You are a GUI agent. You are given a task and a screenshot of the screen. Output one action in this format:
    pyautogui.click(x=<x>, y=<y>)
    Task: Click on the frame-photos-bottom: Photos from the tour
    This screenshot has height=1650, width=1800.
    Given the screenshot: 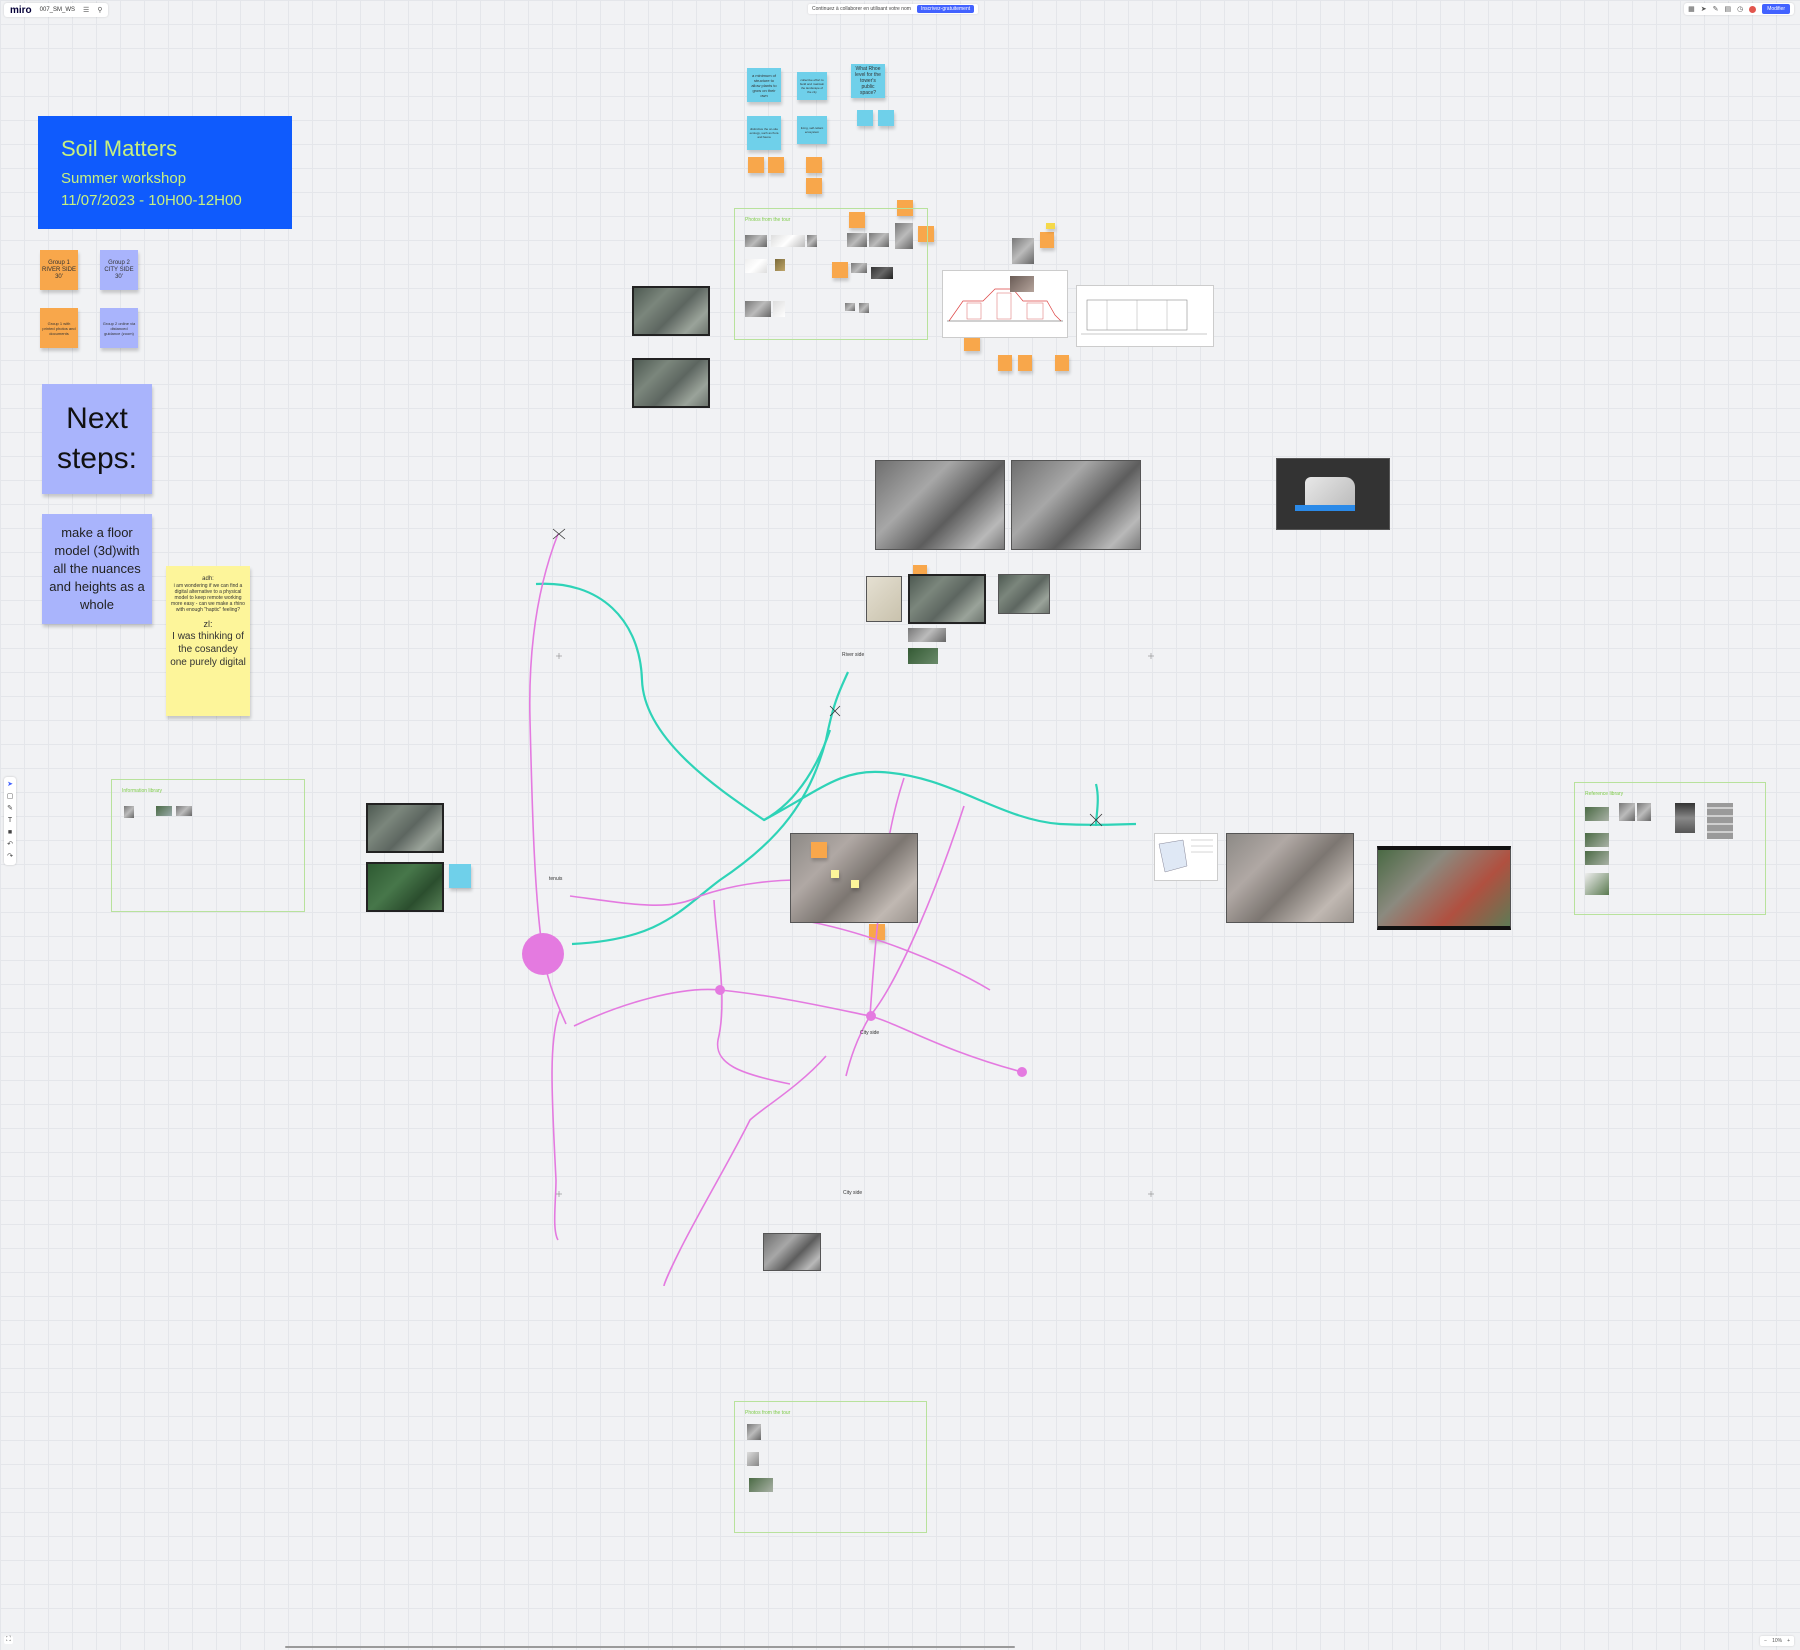 What is the action you would take?
    pyautogui.click(x=830, y=1467)
    